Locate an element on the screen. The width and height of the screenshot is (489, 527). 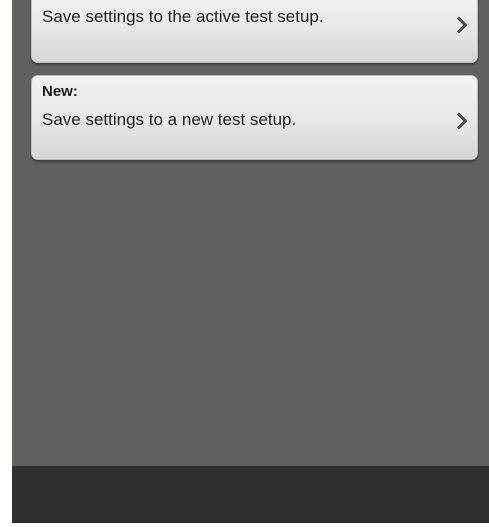
option-description: Save settings to the active test setup. is located at coordinates (183, 16).